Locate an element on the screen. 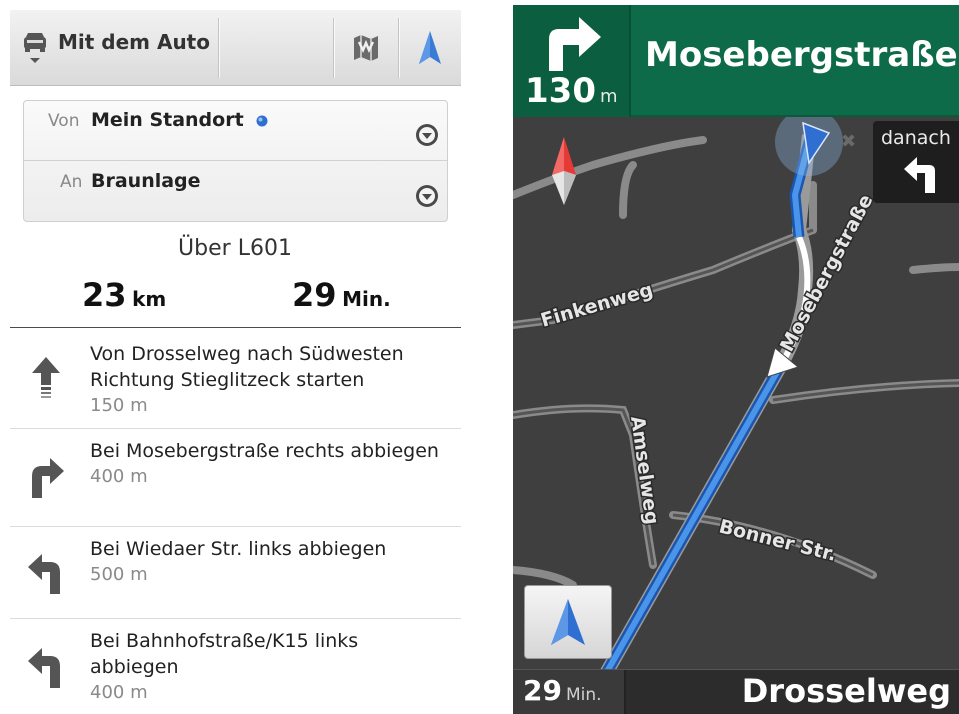  then-maneuver-box: danach is located at coordinates (916, 162).